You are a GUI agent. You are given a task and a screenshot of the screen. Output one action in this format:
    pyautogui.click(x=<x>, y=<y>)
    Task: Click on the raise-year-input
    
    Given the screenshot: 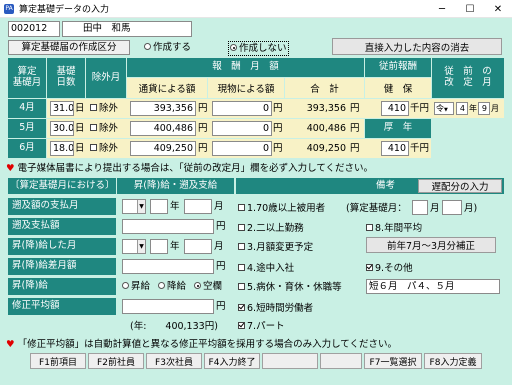 What is the action you would take?
    pyautogui.click(x=159, y=246)
    